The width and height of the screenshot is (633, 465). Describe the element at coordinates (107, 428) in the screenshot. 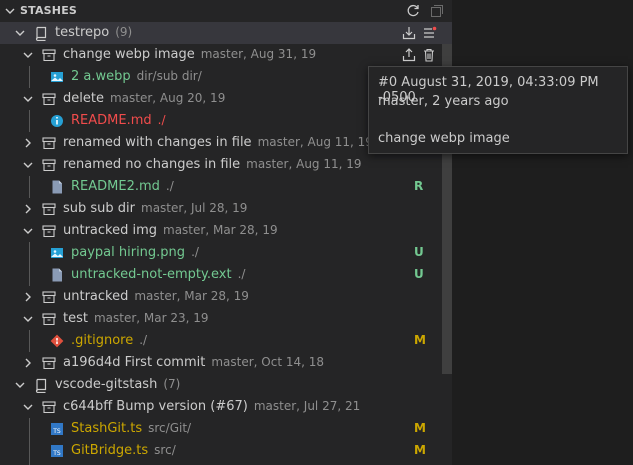

I see `file-name: StashGit.ts` at that location.